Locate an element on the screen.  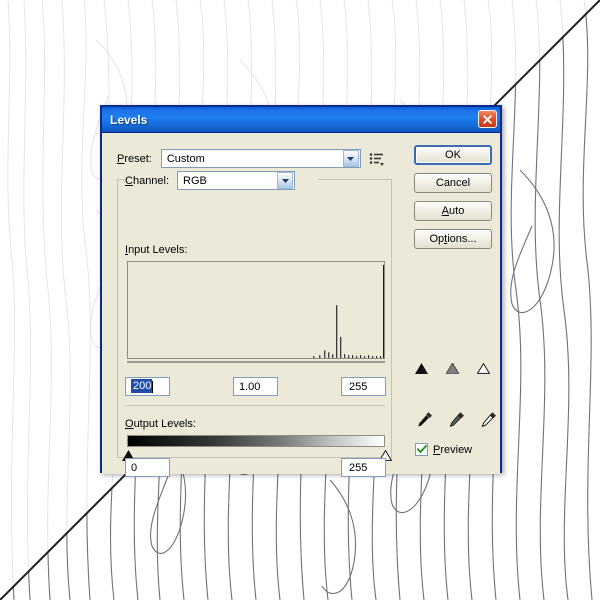
dialog-title: Levels is located at coordinates (129, 119).